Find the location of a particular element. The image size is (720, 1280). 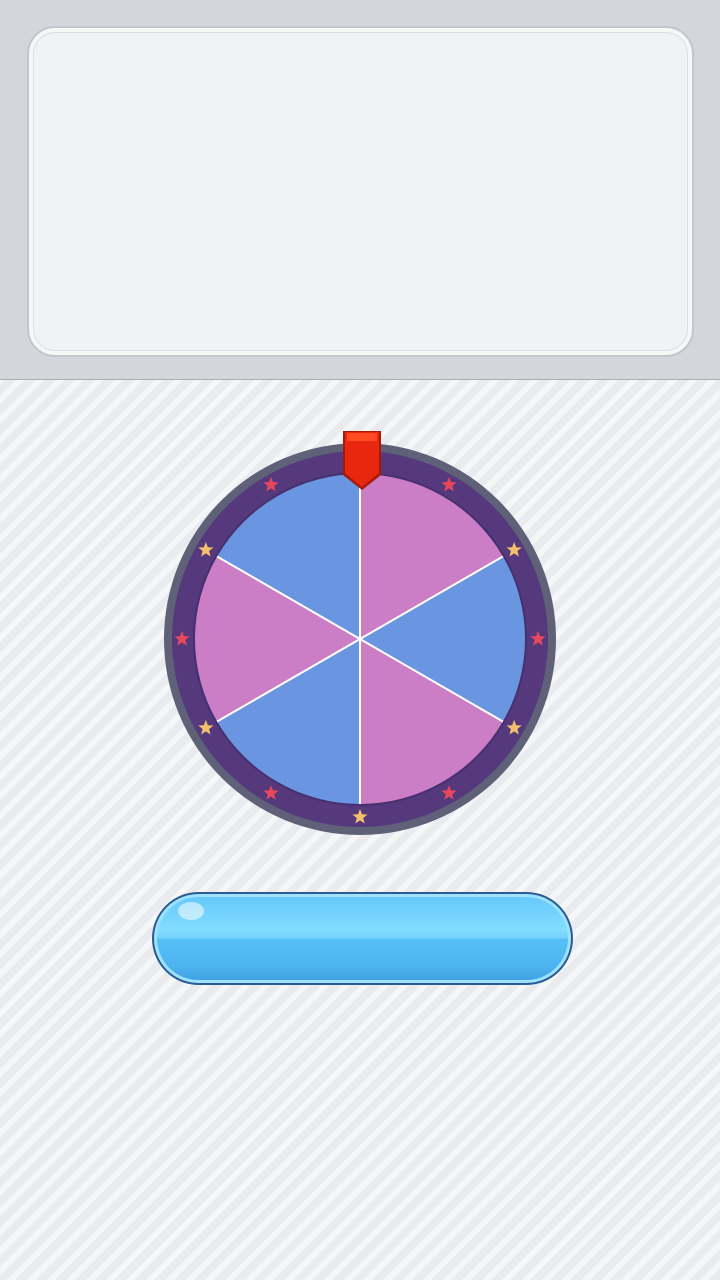

pointer-highlight is located at coordinates (362, 437).